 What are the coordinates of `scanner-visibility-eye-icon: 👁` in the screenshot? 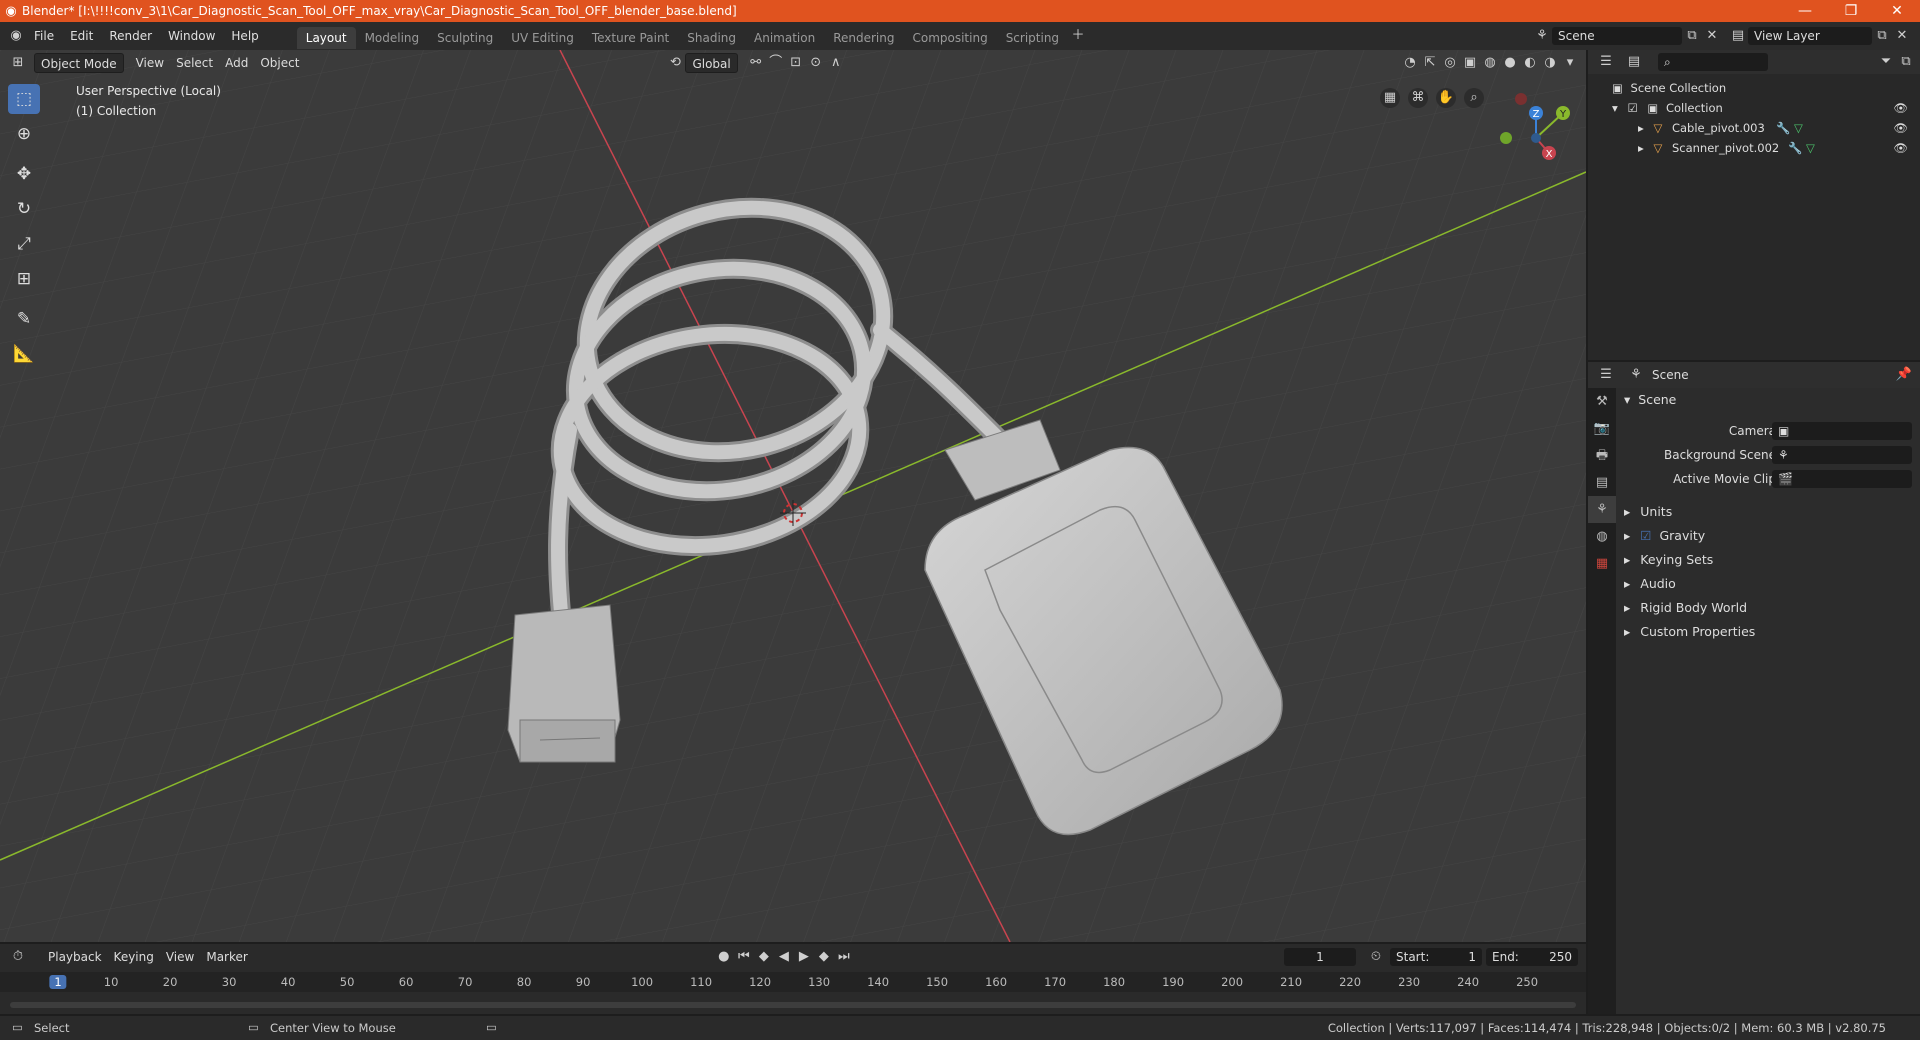 It's located at (1900, 148).